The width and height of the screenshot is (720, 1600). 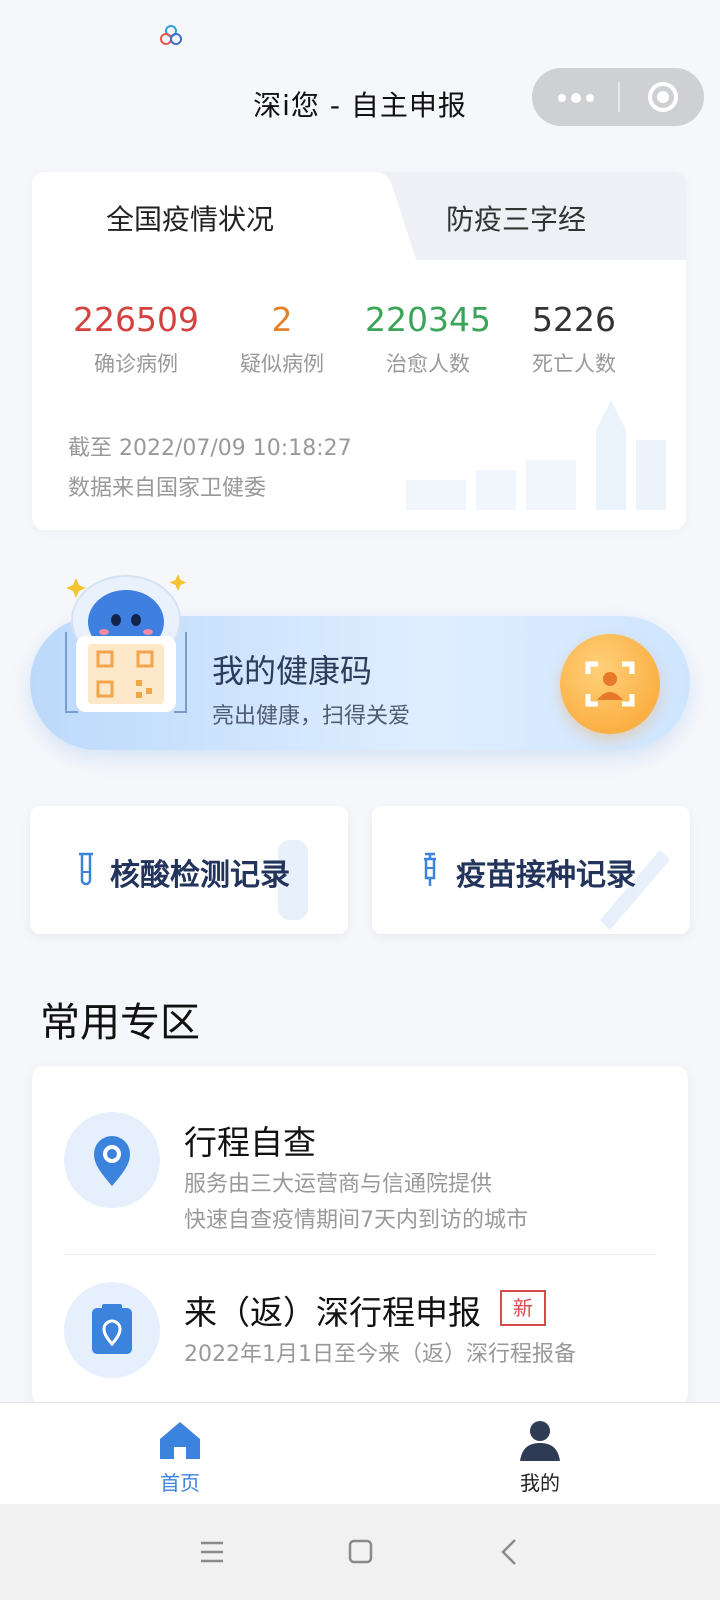 What do you see at coordinates (380, 1354) in the screenshot?
I see `item-desc-line-1: 2022年1月1日至今来（返）深行程报备` at bounding box center [380, 1354].